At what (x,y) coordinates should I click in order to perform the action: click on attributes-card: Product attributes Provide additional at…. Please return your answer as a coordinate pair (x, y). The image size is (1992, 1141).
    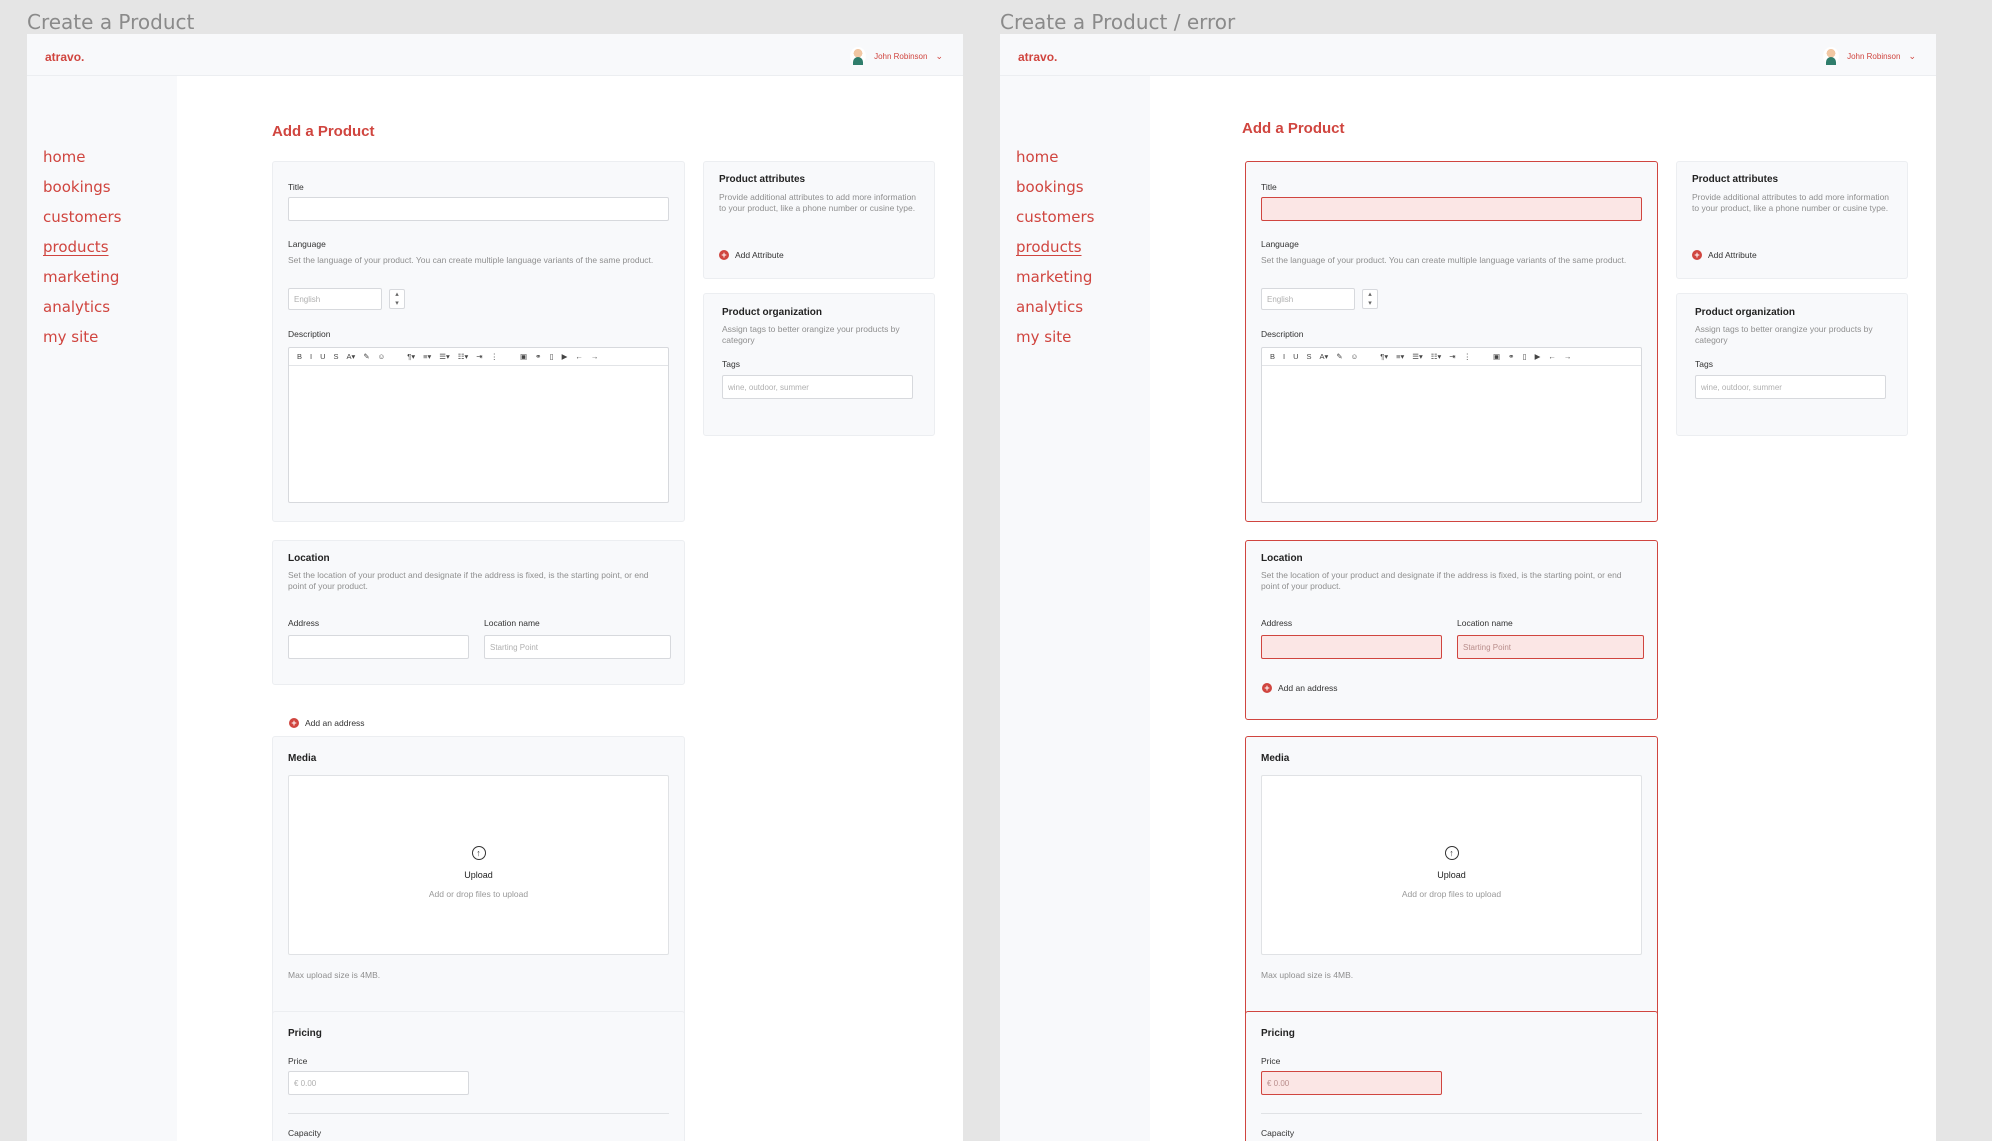
    Looking at the image, I should click on (819, 220).